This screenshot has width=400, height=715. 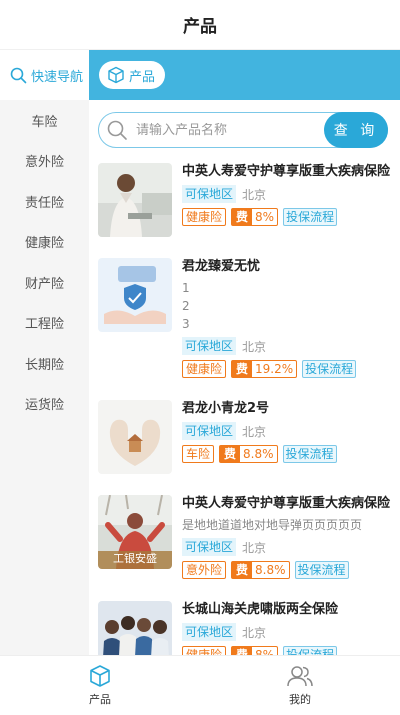 I want to click on product-desc-line: 1, so click(x=186, y=288).